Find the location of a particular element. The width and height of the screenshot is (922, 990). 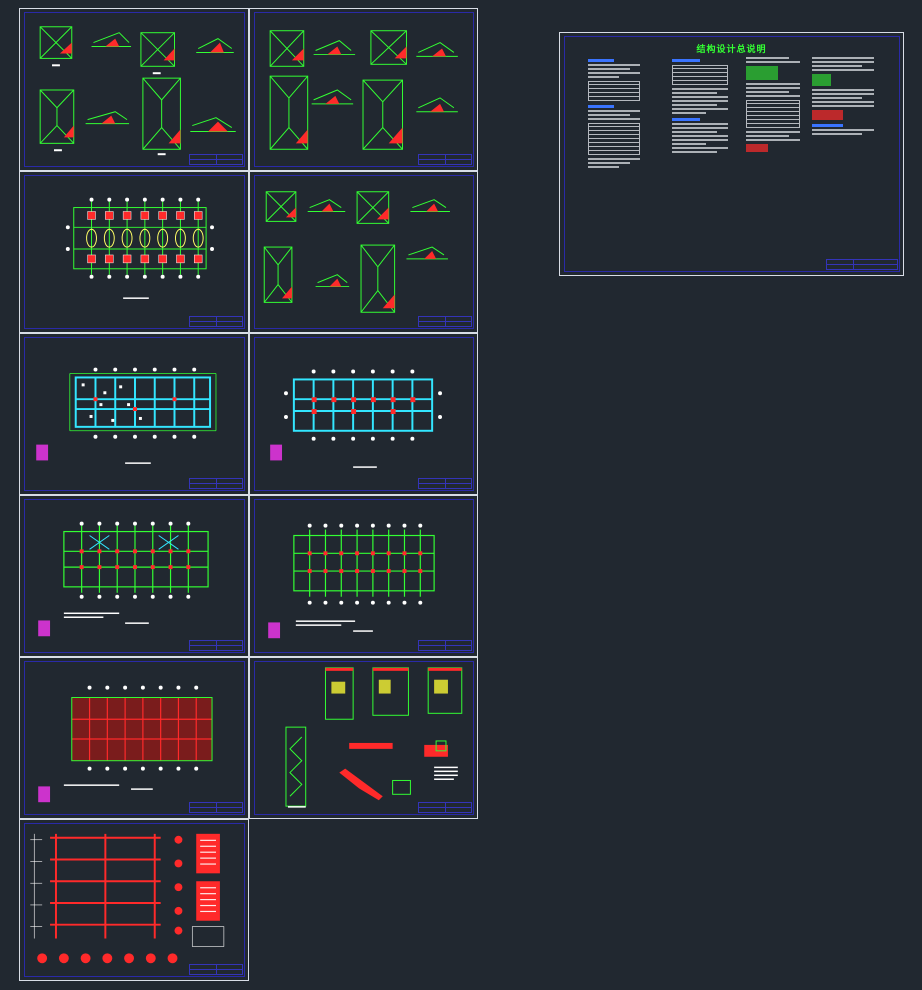

drawing-sheet-frame-elevation is located at coordinates (134, 900).